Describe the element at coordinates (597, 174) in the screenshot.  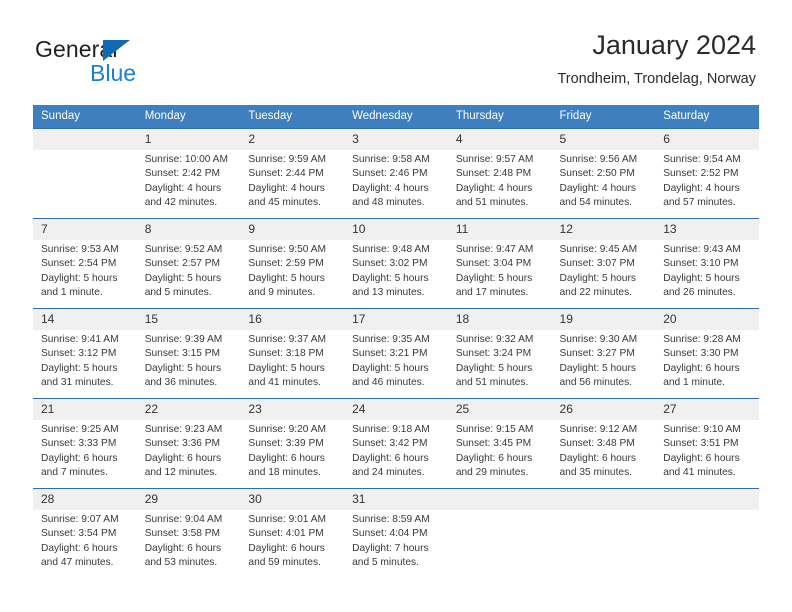
I see `sunset-text: Sunset: 2:50 PM` at that location.